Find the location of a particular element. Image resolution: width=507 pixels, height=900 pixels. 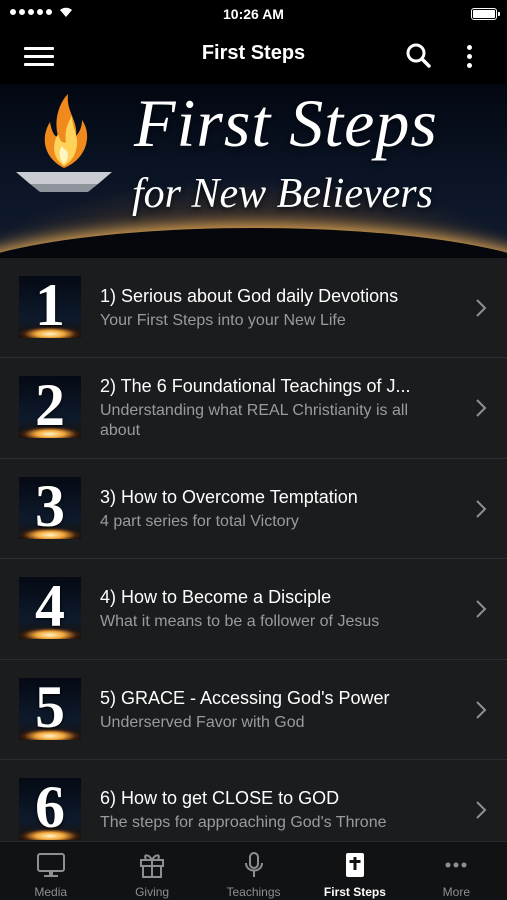

gift-icon is located at coordinates (152, 866).